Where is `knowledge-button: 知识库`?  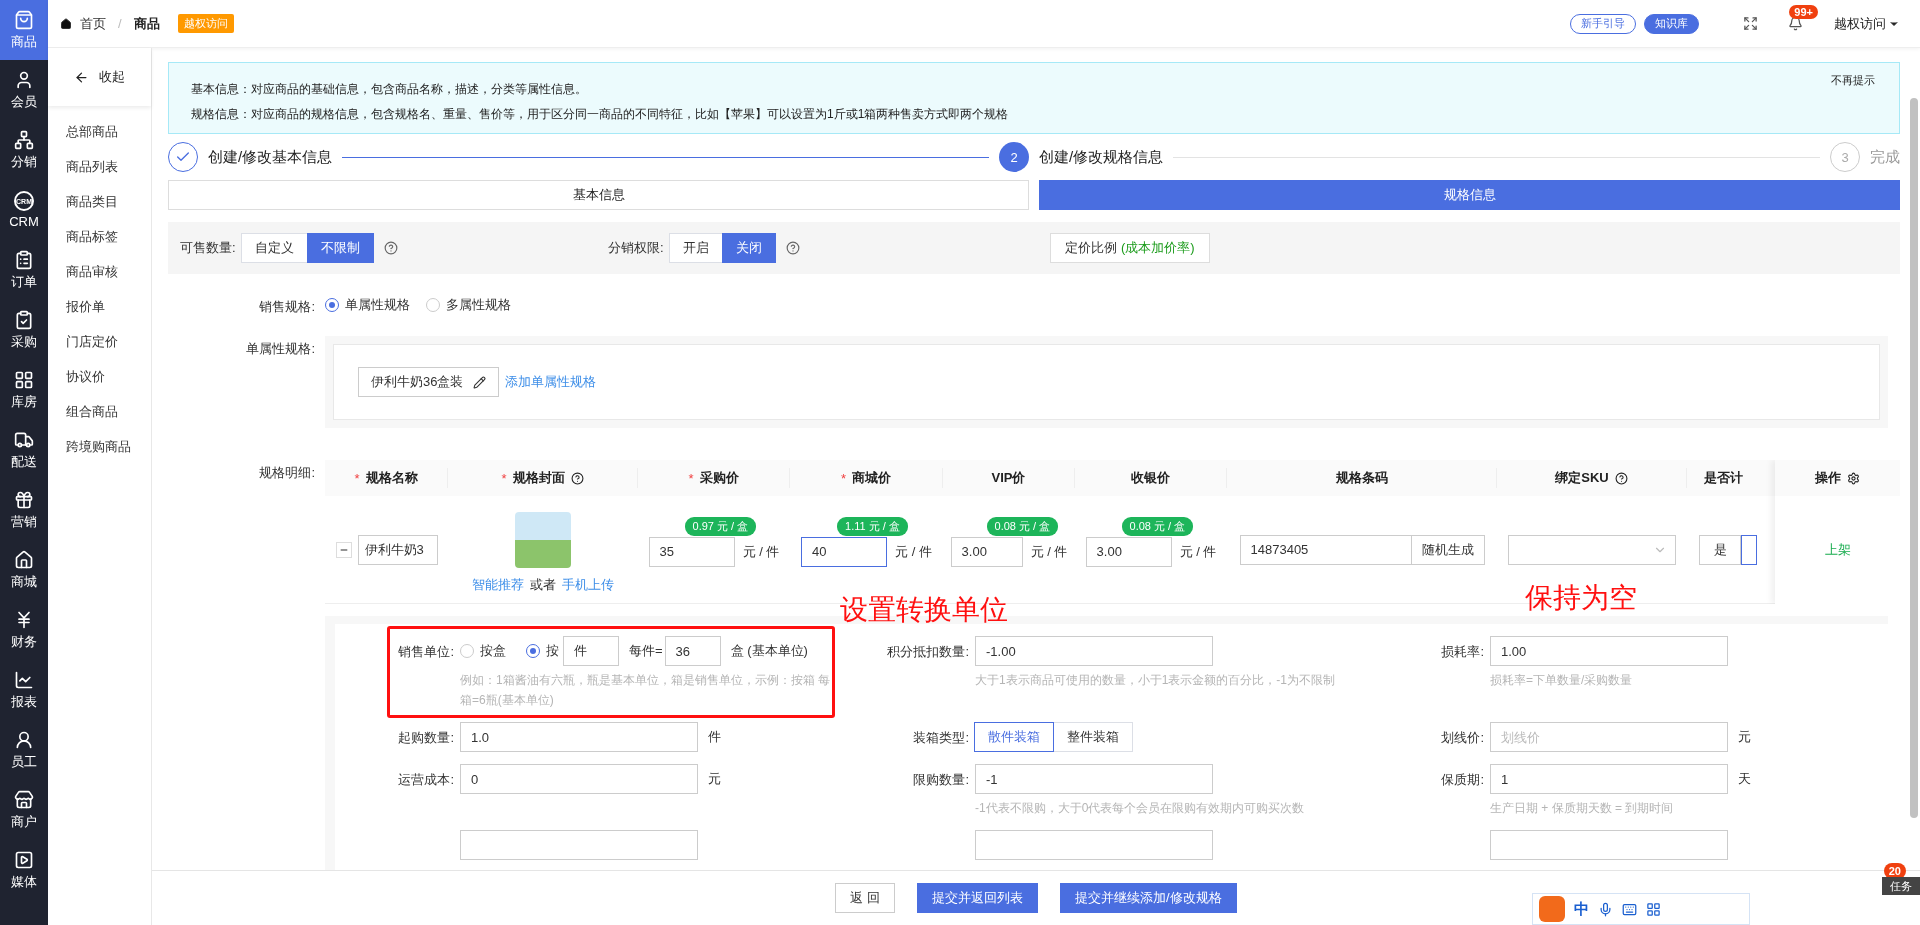 knowledge-button: 知识库 is located at coordinates (1672, 23).